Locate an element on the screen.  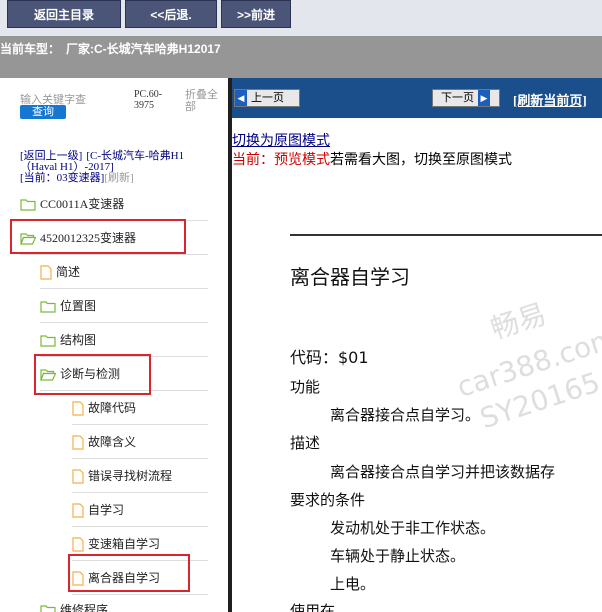
tree-item-fault-meaning: 故障含义 is located at coordinates (104, 441).